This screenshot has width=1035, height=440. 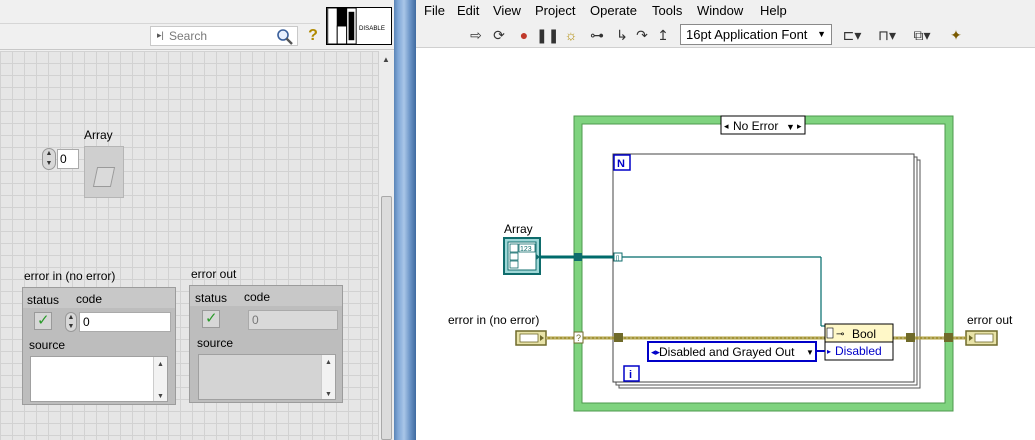 What do you see at coordinates (858, 351) in the screenshot?
I see `property-disabled: Disabled` at bounding box center [858, 351].